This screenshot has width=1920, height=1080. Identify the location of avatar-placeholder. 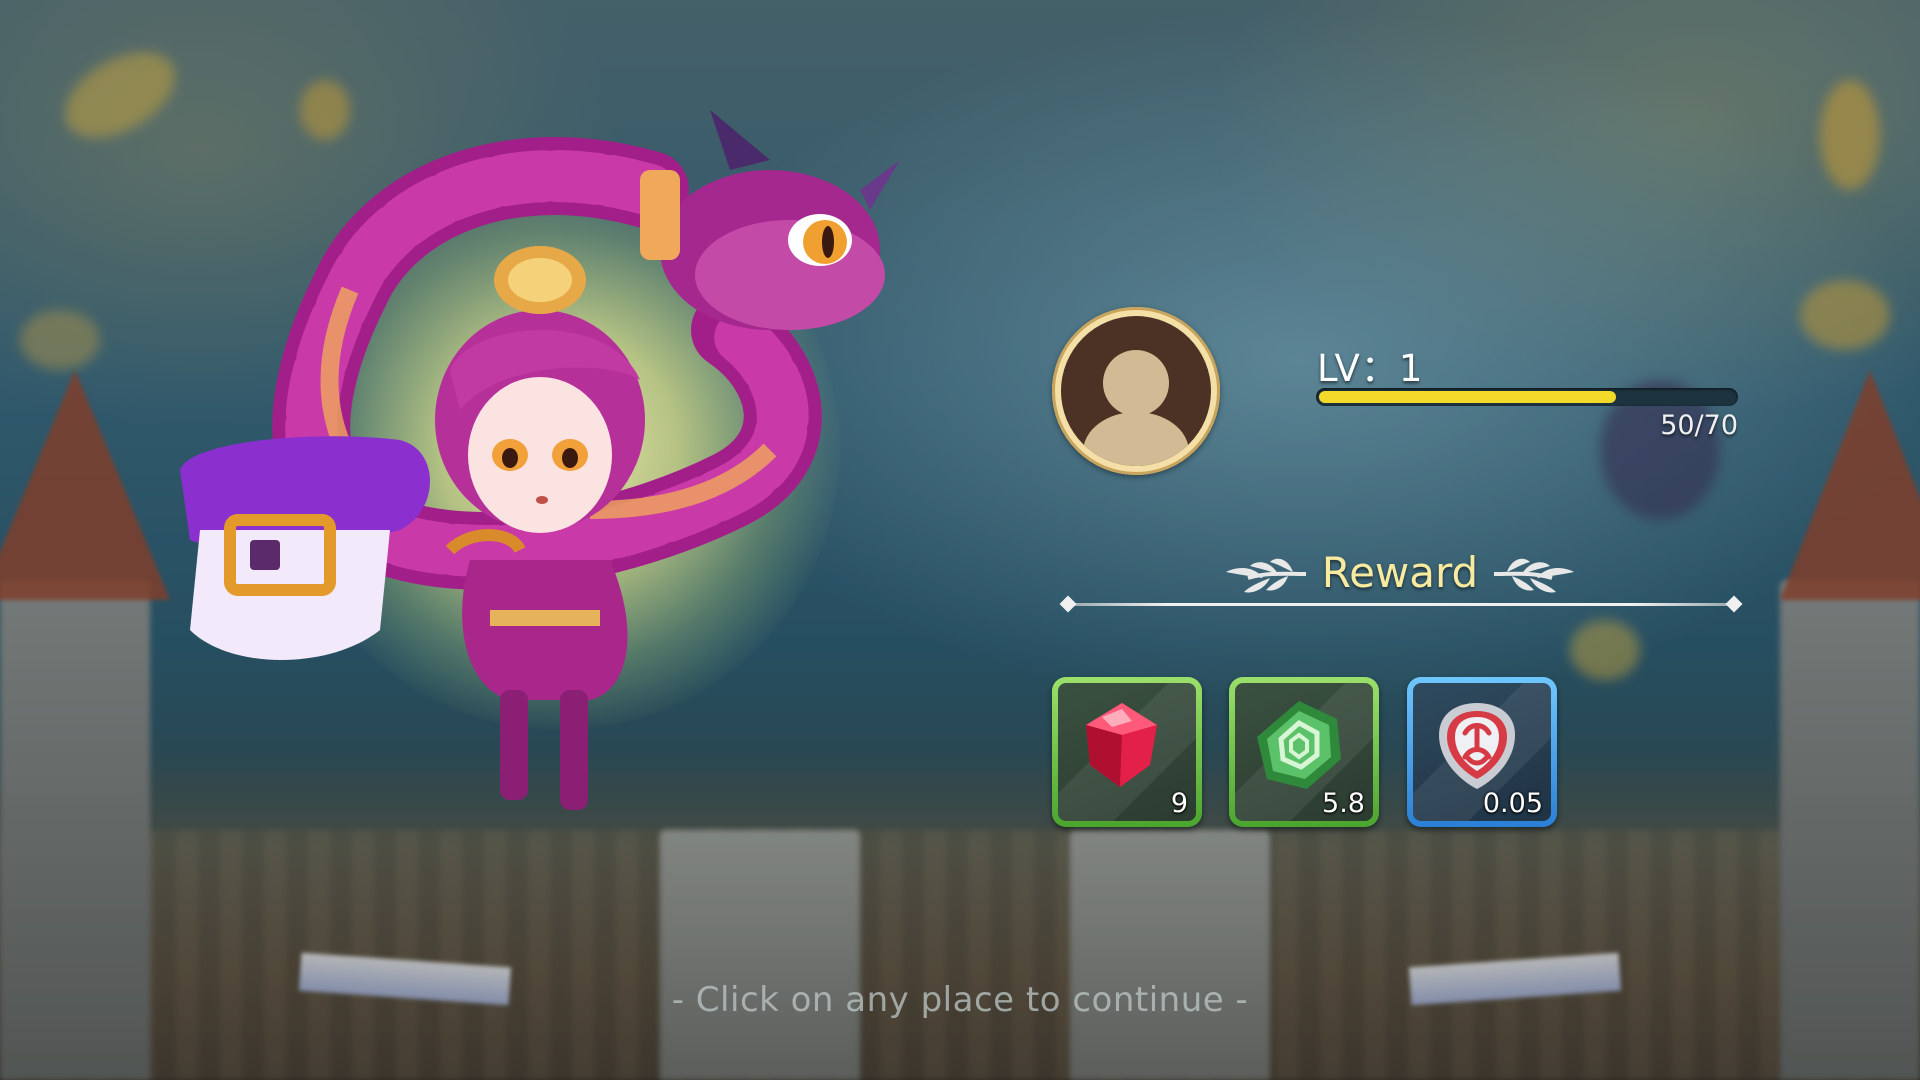
(1136, 391).